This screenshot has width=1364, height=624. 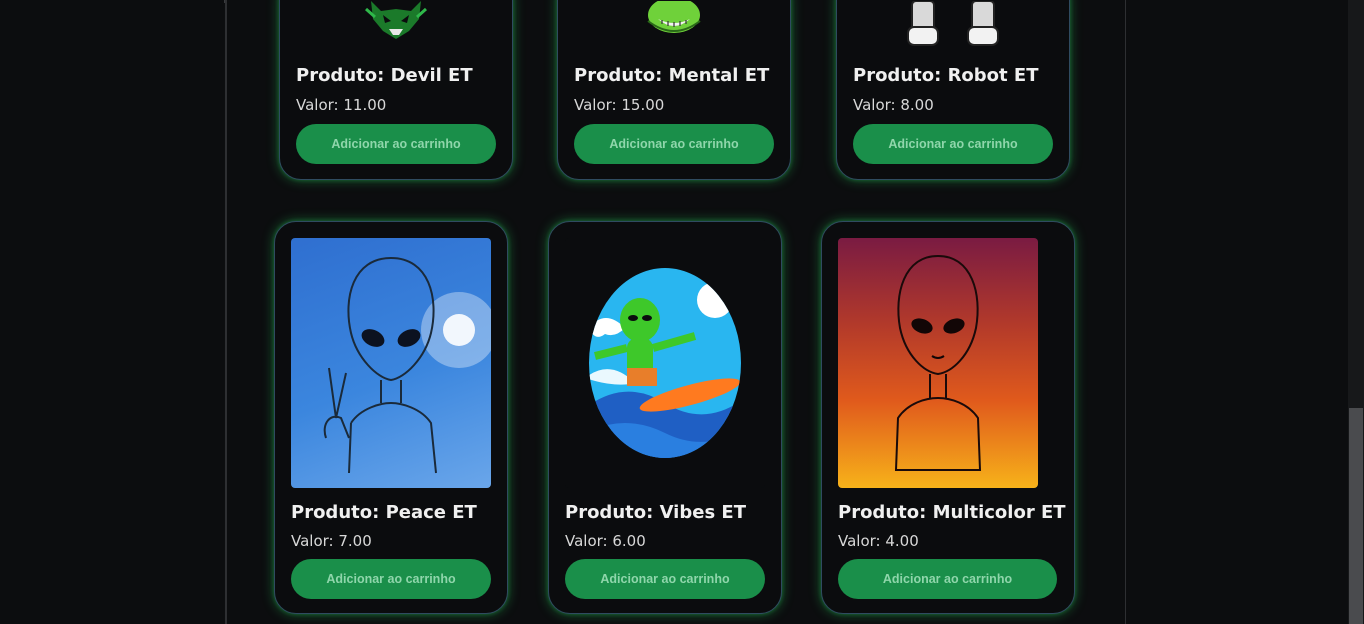 What do you see at coordinates (331, 541) in the screenshot?
I see `product-price: Valor: 7.00` at bounding box center [331, 541].